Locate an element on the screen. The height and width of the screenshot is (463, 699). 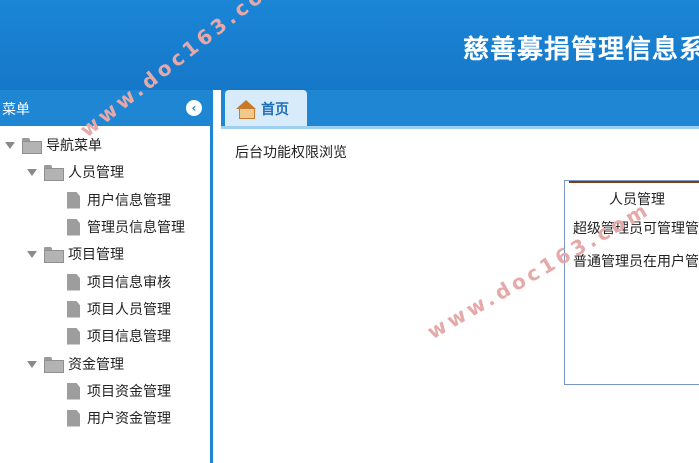
tree-node-label: 项目管理 is located at coordinates (96, 255).